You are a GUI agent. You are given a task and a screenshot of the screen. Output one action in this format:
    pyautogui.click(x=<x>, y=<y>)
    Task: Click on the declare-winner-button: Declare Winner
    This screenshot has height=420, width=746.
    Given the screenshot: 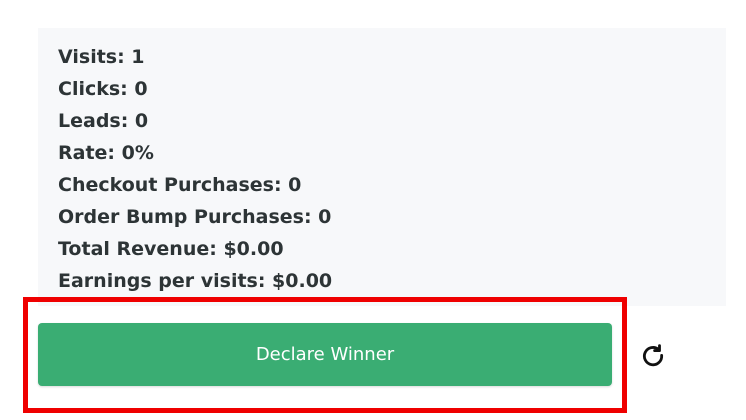 What is the action you would take?
    pyautogui.click(x=325, y=354)
    